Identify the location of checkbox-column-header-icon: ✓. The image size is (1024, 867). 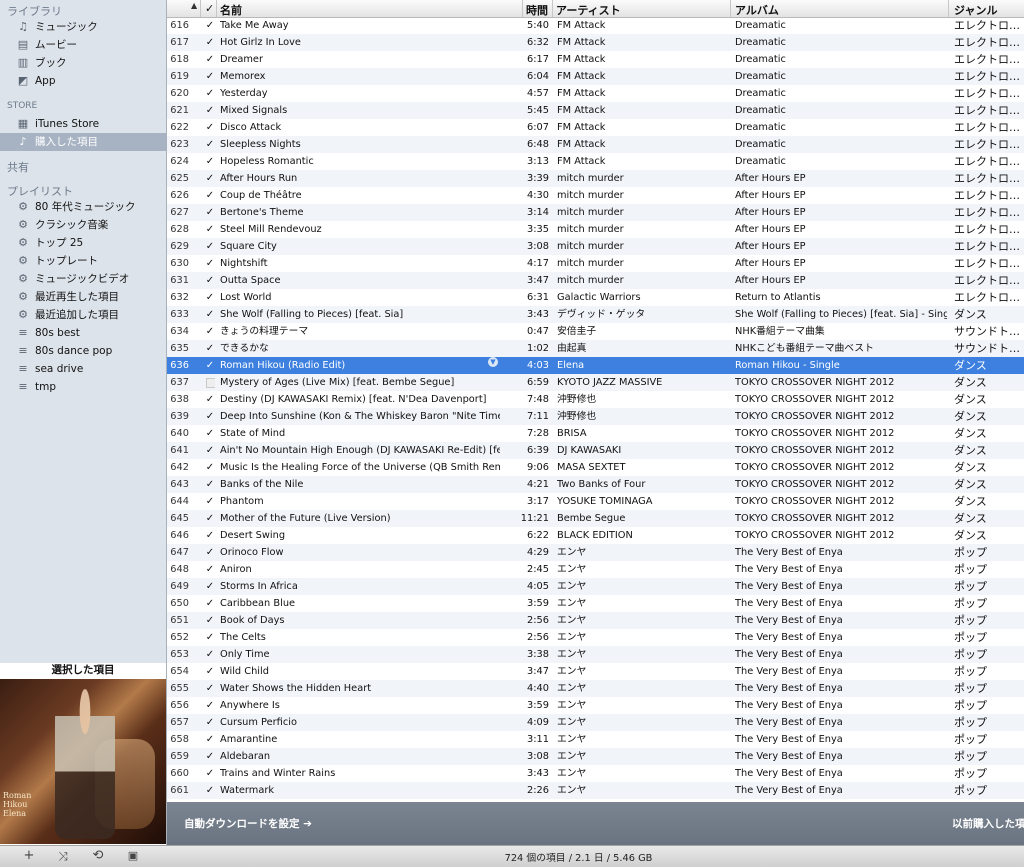
(209, 8).